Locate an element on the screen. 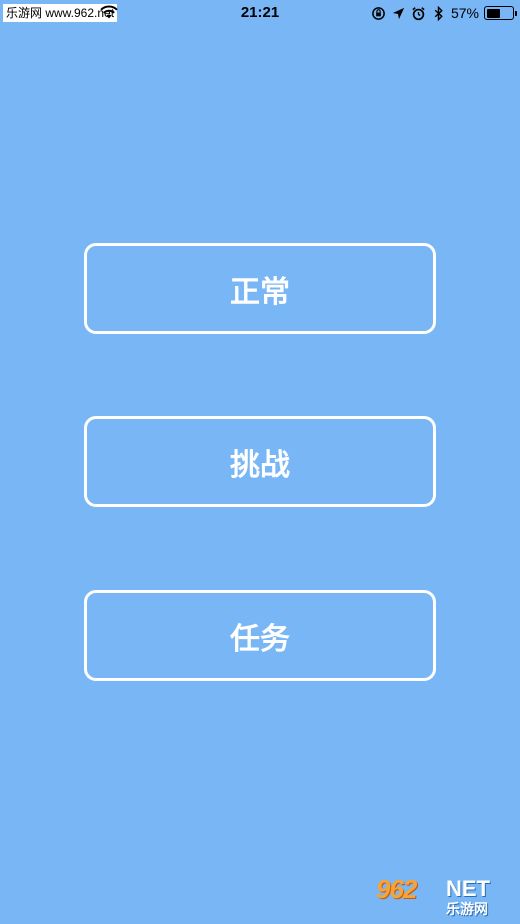  site-watermark: 962 NET 乐游网 is located at coordinates (445, 896).